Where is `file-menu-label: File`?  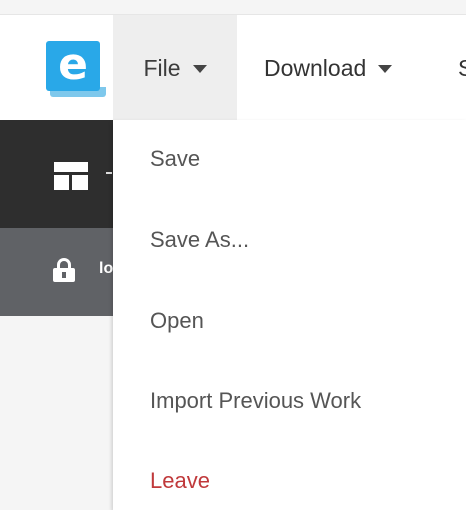 file-menu-label: File is located at coordinates (162, 67).